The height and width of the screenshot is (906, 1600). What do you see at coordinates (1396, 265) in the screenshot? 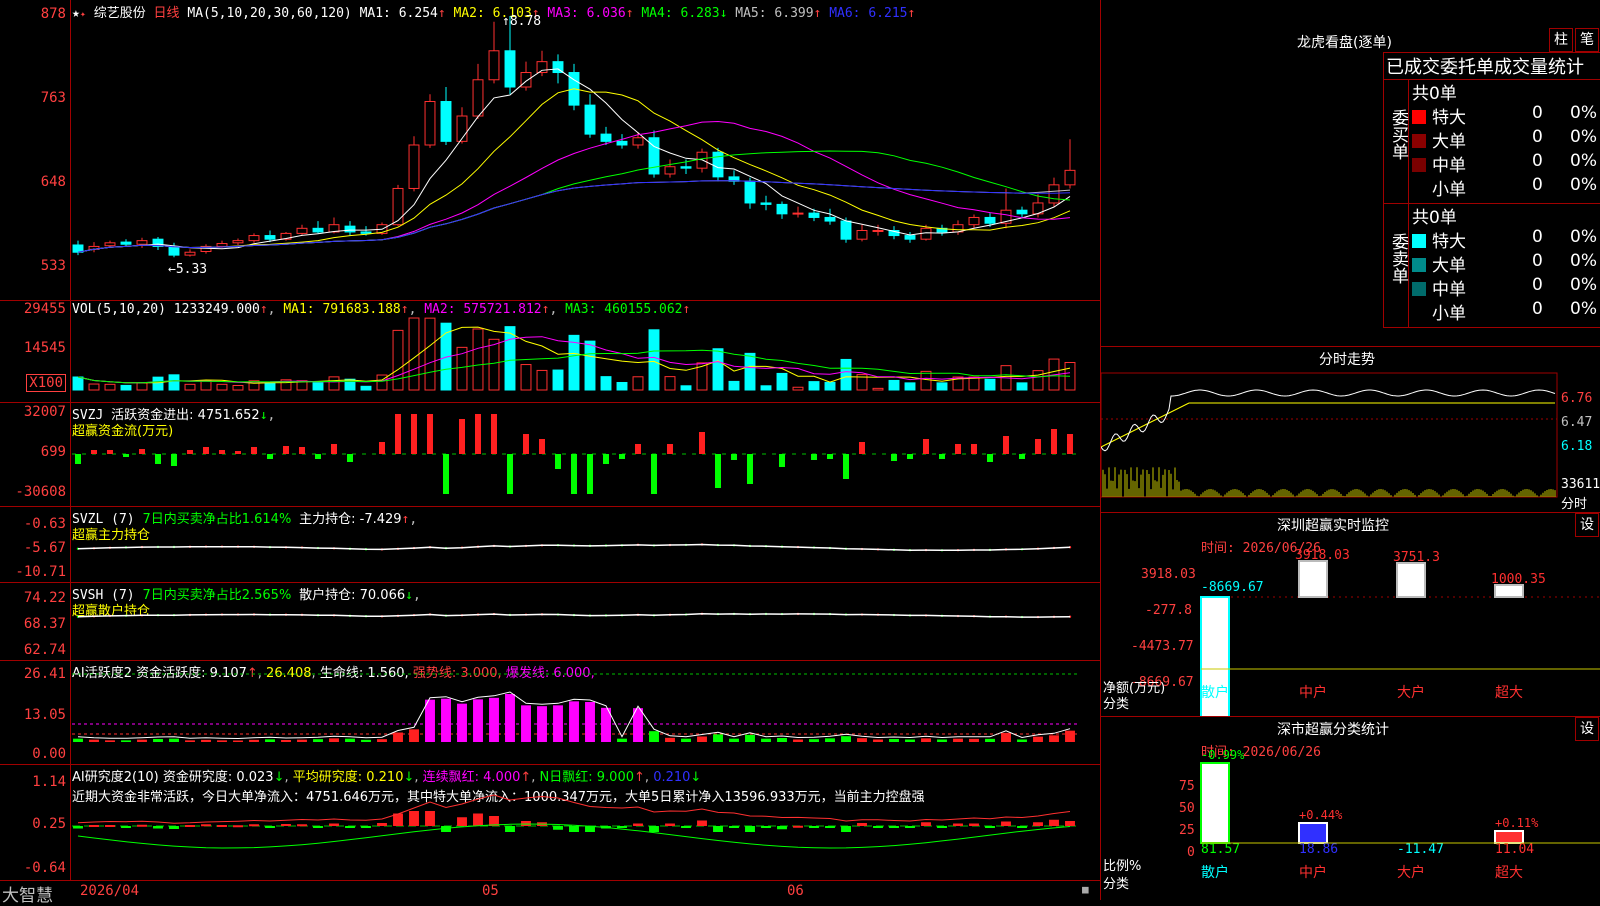
I see `sell-side-label: 委卖单` at bounding box center [1396, 265].